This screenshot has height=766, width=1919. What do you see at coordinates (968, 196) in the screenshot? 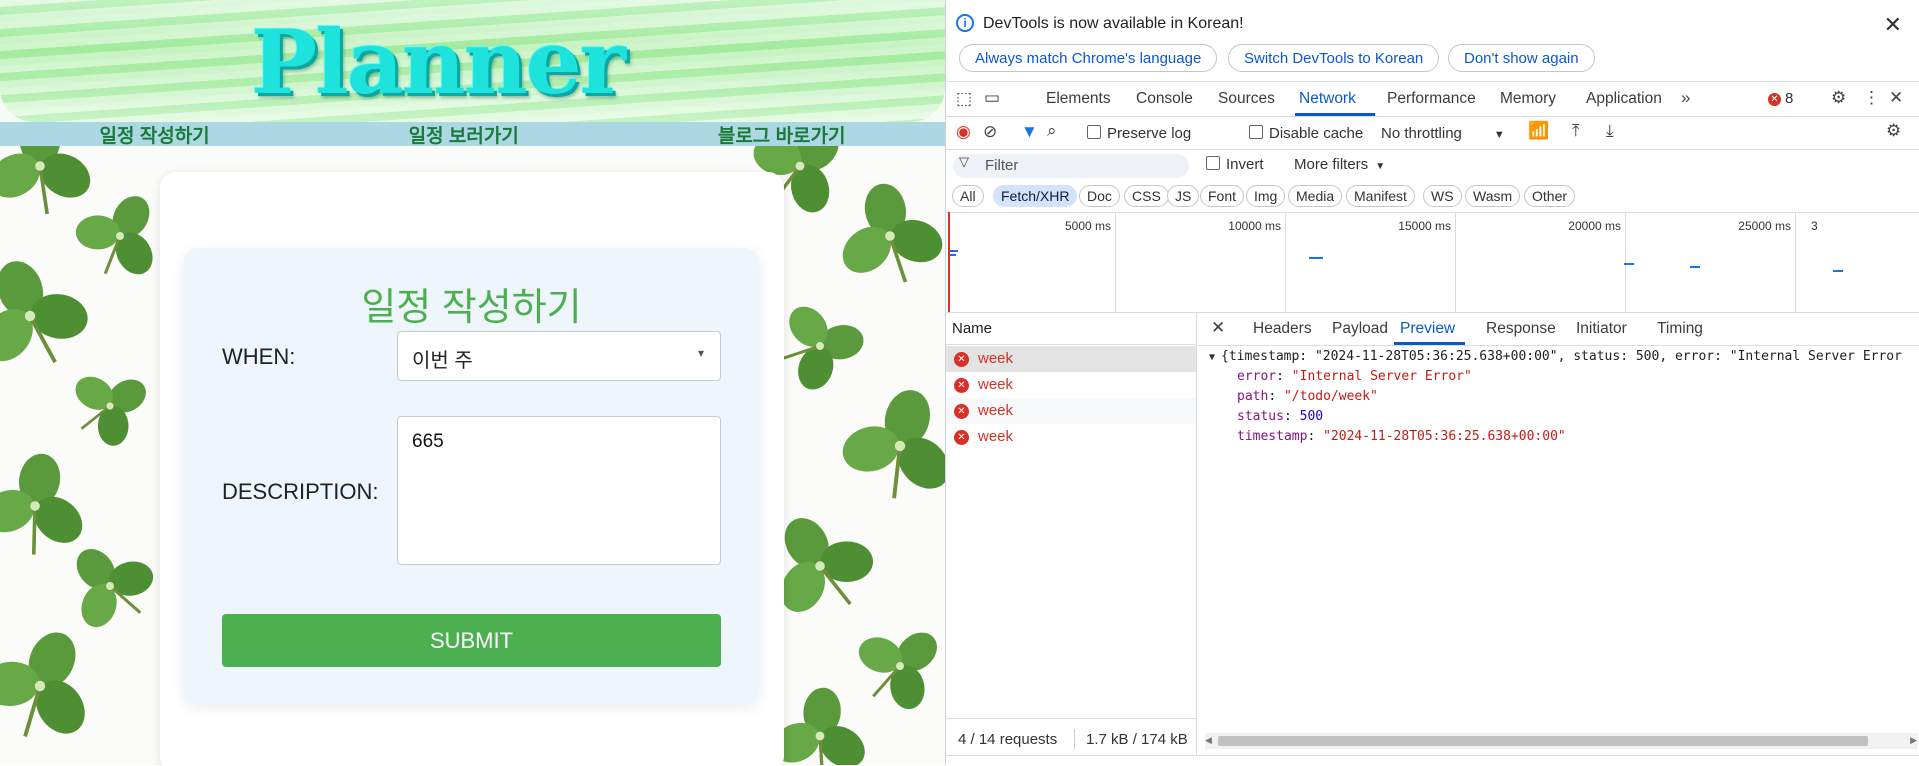
I see `type-all: All` at bounding box center [968, 196].